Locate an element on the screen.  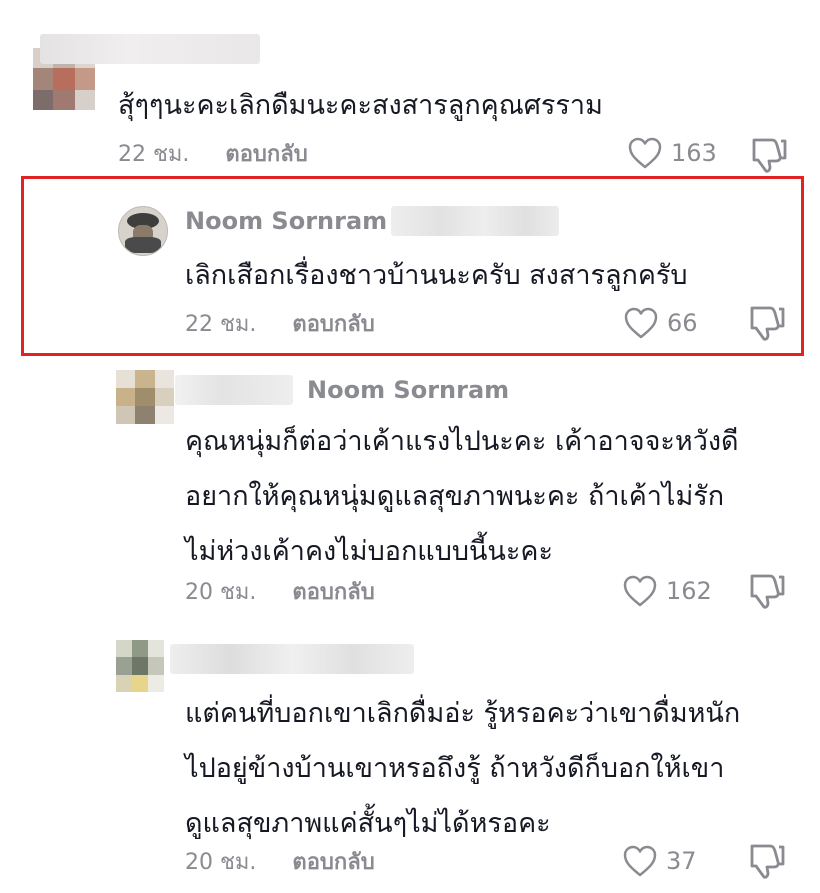
like-count: 163 is located at coordinates (694, 153).